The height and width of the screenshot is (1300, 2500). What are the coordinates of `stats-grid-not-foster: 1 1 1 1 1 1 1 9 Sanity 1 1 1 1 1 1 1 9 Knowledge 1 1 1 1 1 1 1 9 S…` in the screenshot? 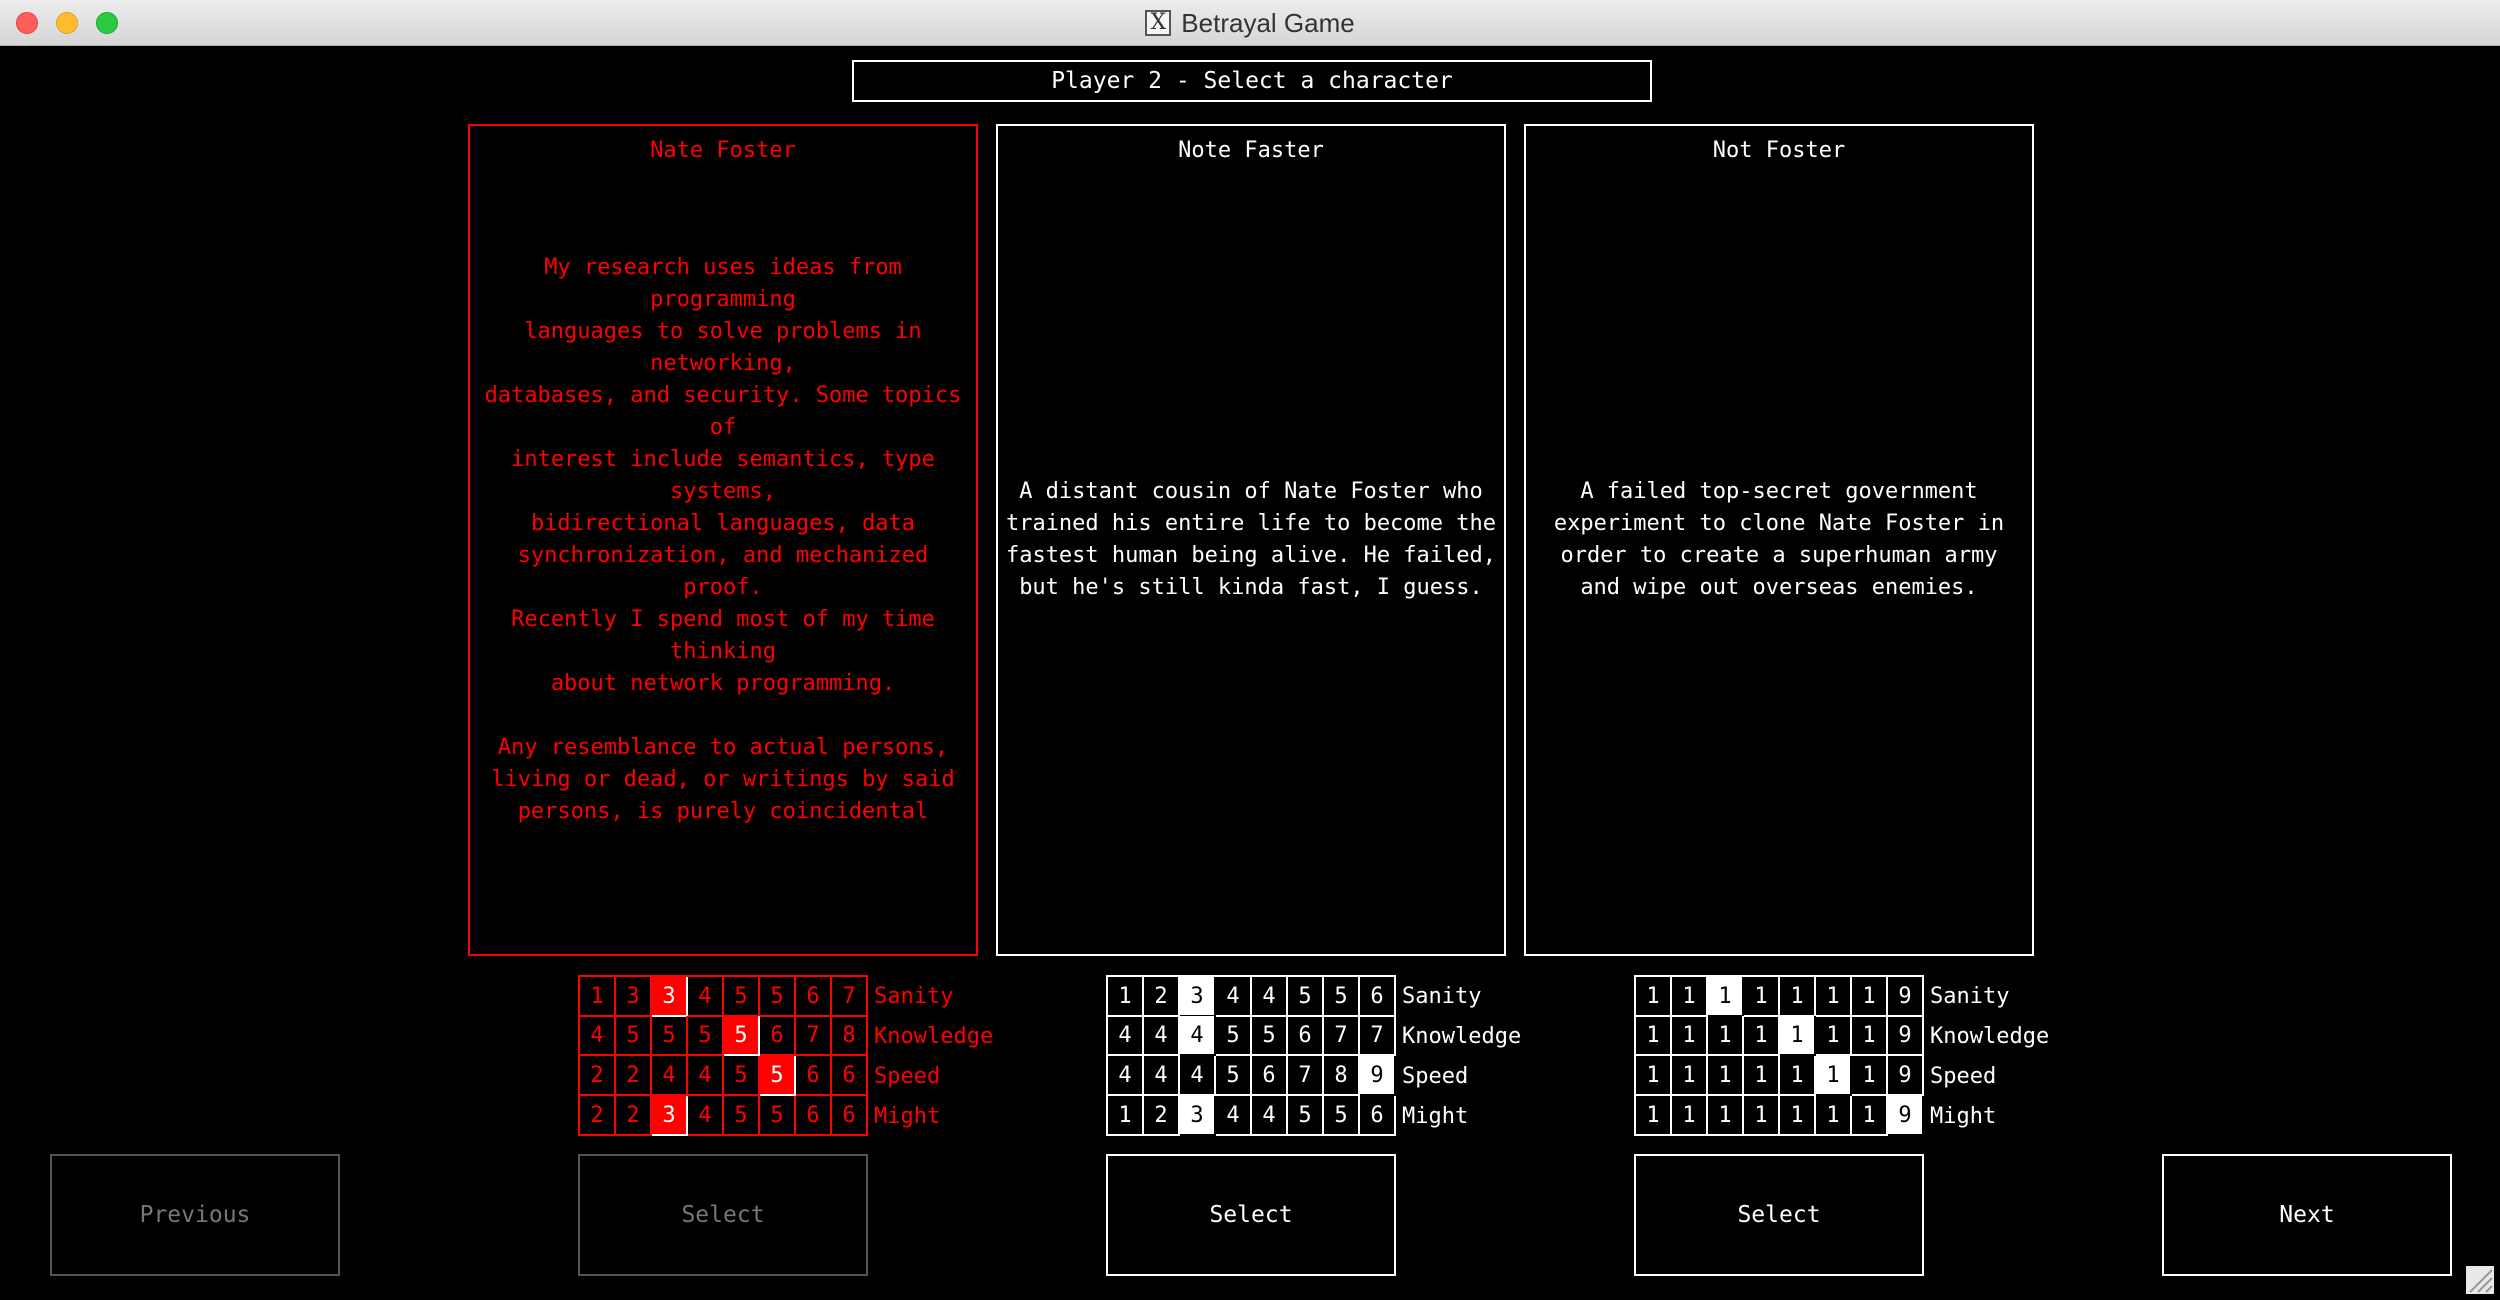 It's located at (1841, 1055).